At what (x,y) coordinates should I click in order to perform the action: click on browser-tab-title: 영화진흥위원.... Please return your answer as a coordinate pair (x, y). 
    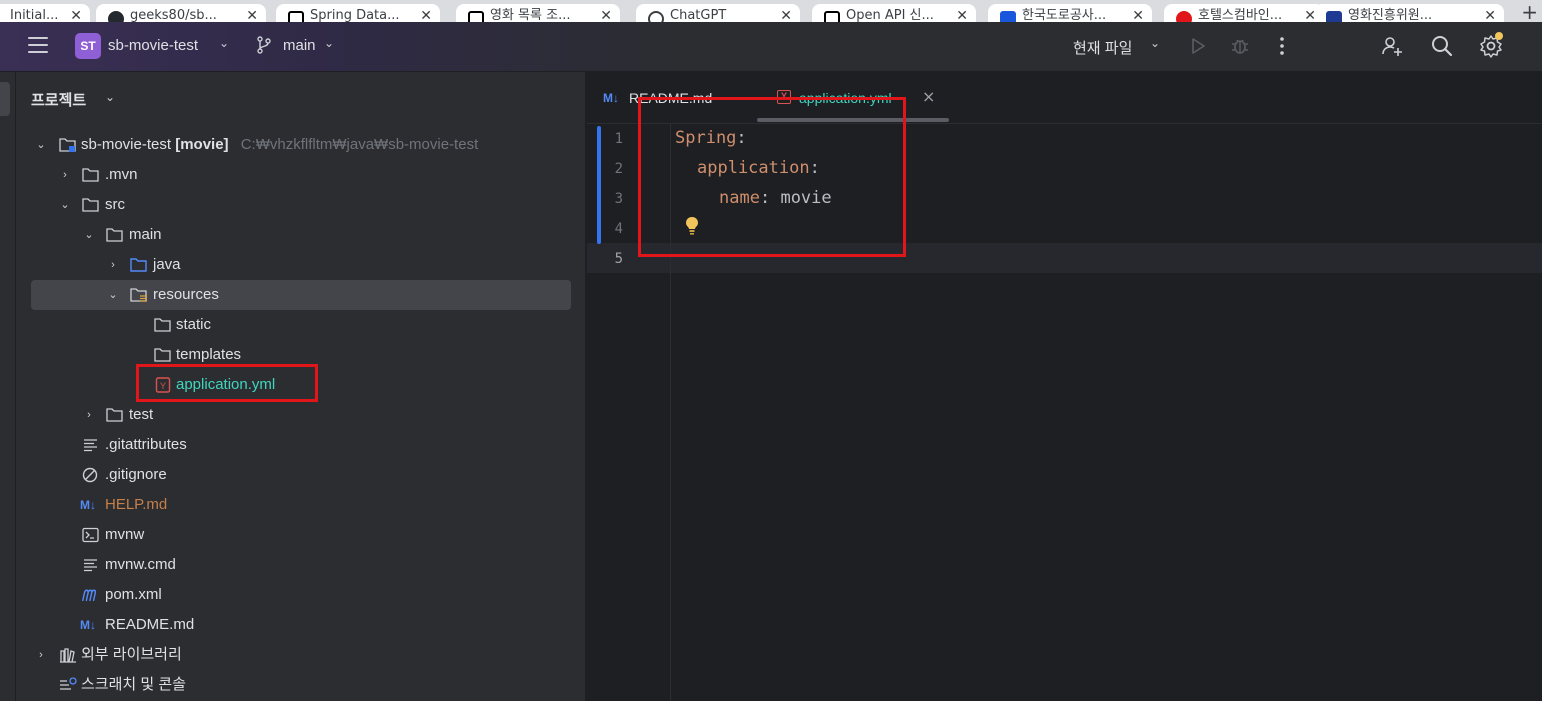
    Looking at the image, I should click on (1390, 15).